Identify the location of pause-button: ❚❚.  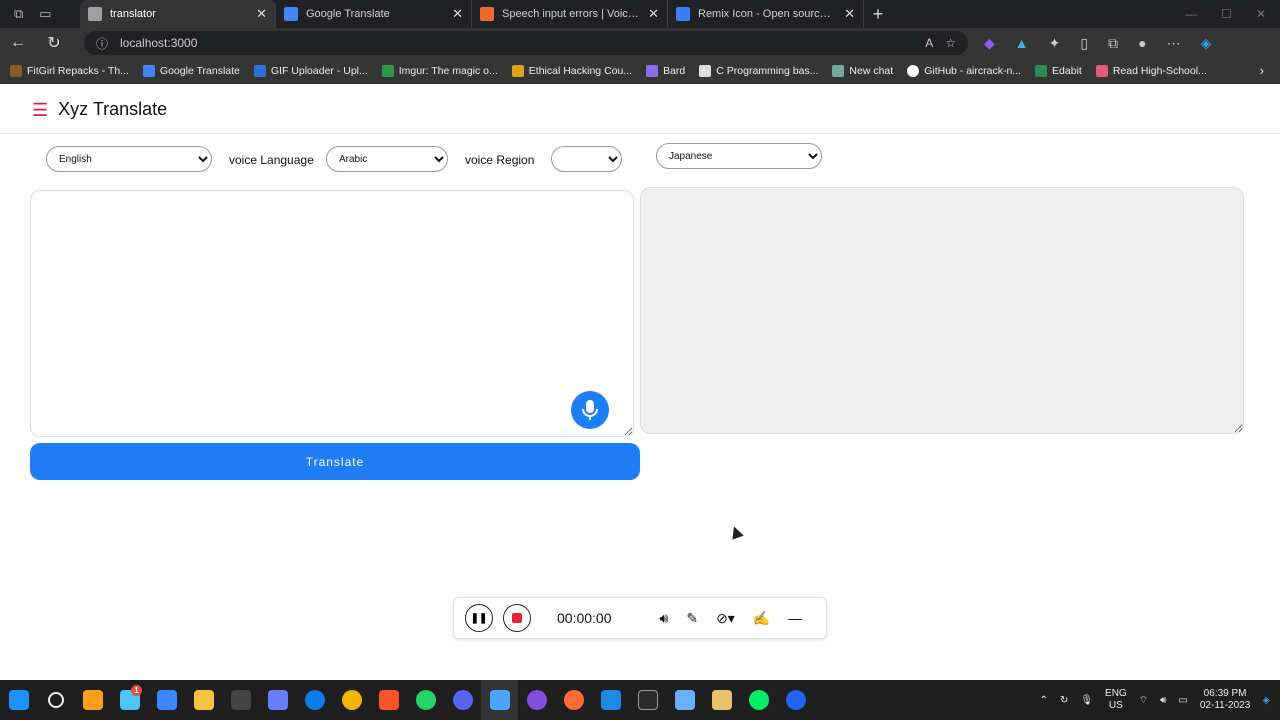
(479, 618).